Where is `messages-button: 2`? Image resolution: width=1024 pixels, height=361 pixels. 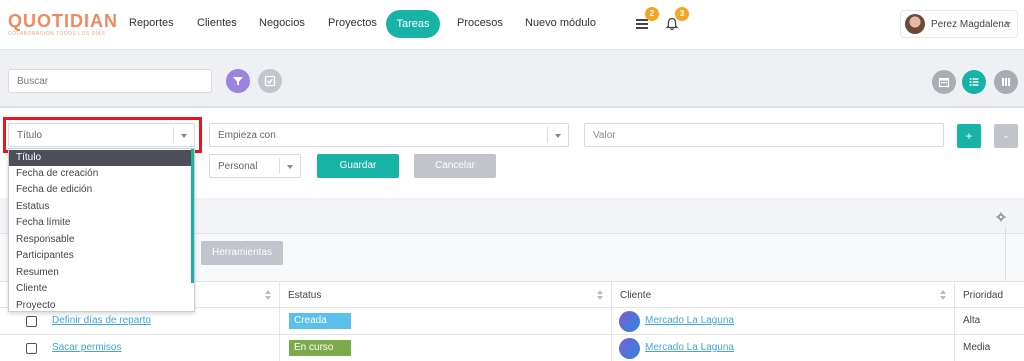 messages-button: 2 is located at coordinates (646, 20).